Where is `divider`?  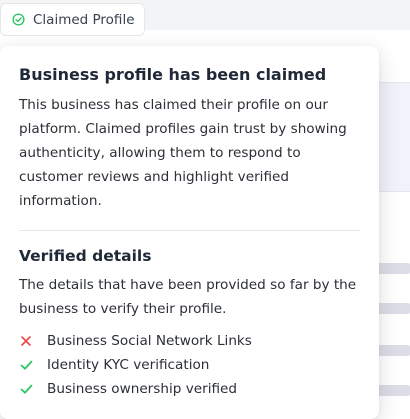 divider is located at coordinates (189, 230).